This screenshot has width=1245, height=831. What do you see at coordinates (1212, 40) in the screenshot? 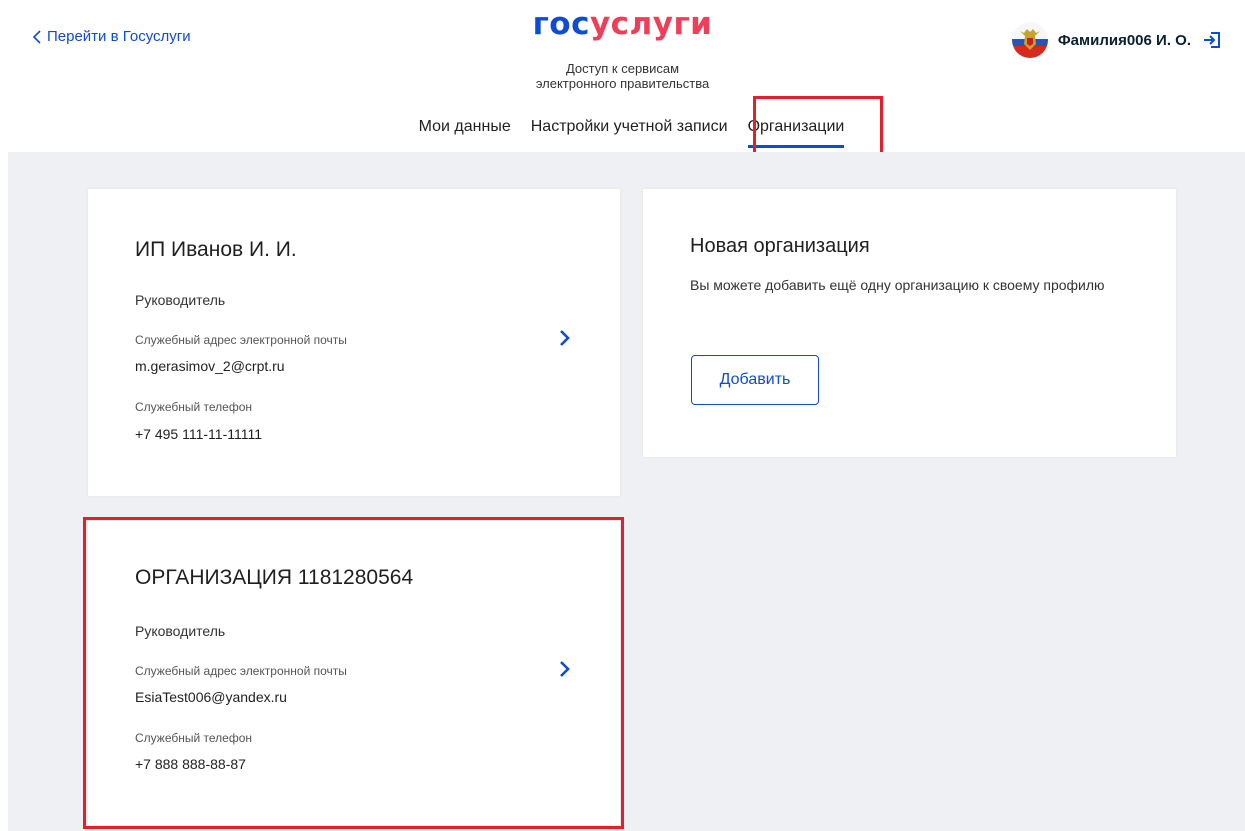
I see `logout-icon` at bounding box center [1212, 40].